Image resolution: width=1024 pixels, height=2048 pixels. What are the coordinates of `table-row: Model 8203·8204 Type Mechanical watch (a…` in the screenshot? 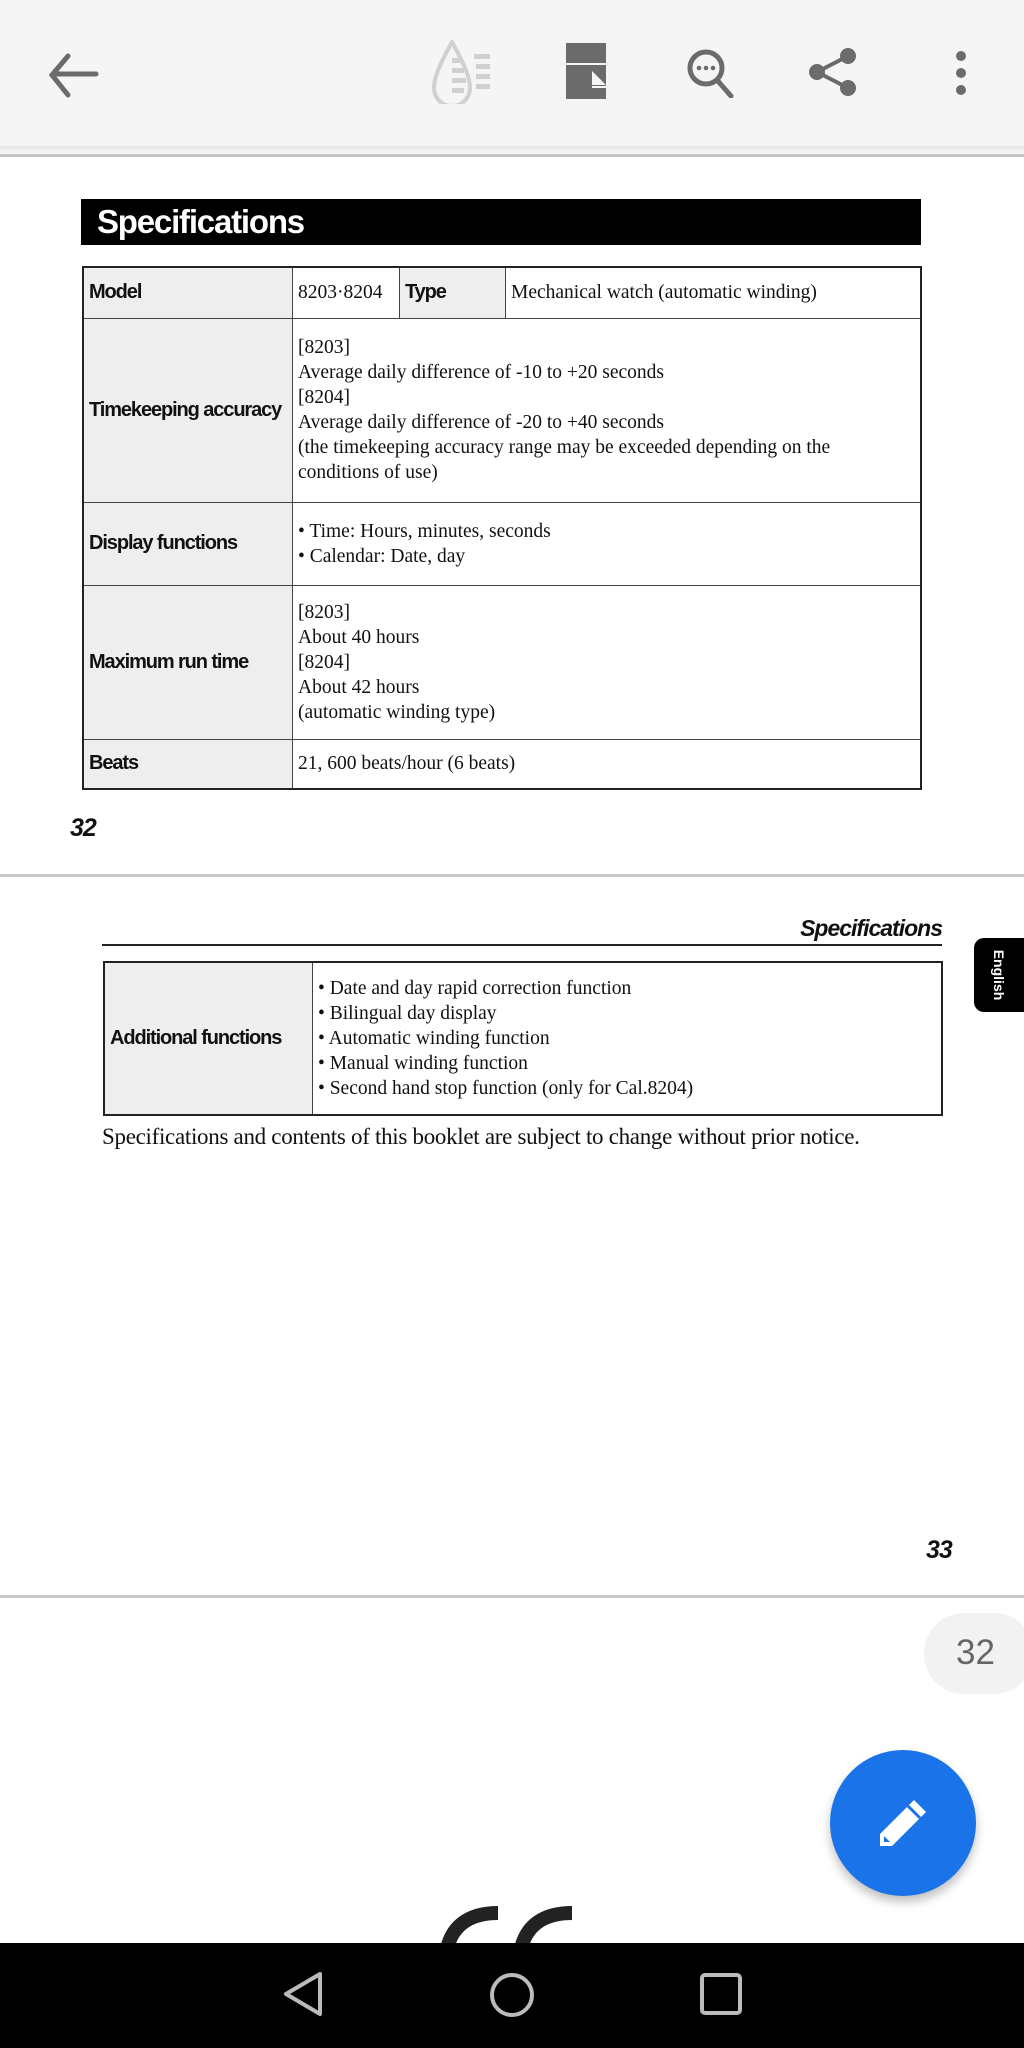 It's located at (502, 292).